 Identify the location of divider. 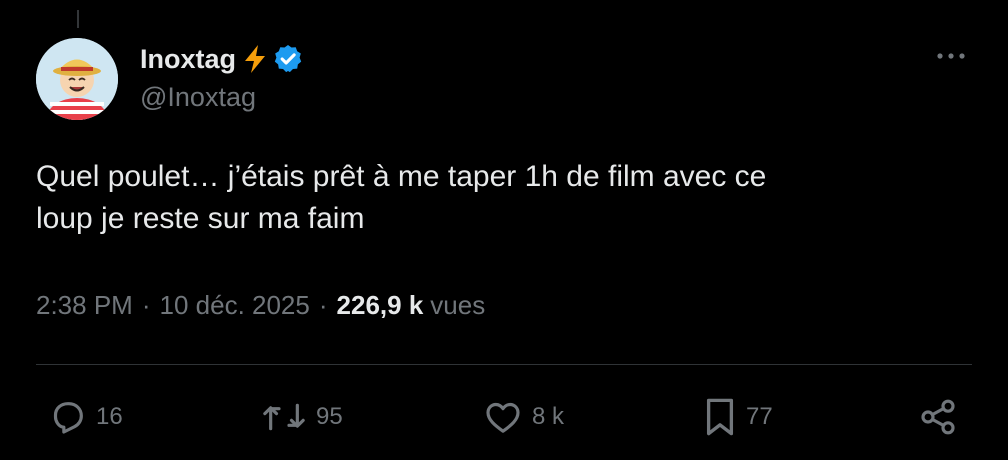
(504, 364).